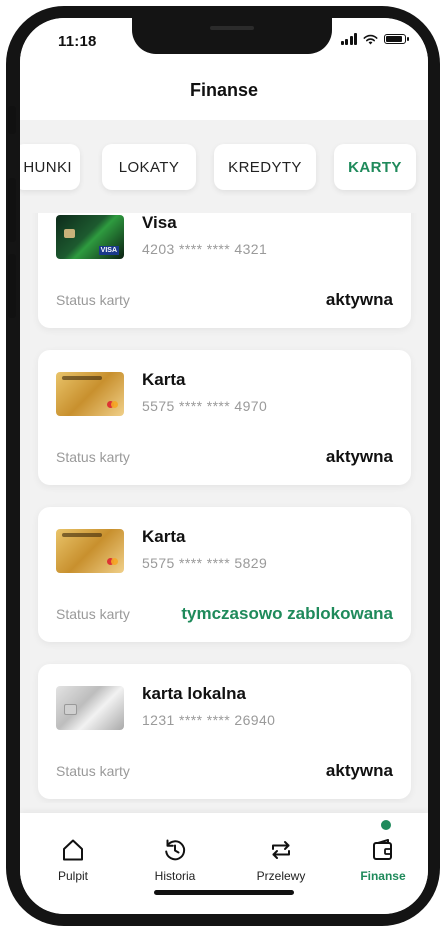  What do you see at coordinates (12, 120) in the screenshot?
I see `mute-switch` at bounding box center [12, 120].